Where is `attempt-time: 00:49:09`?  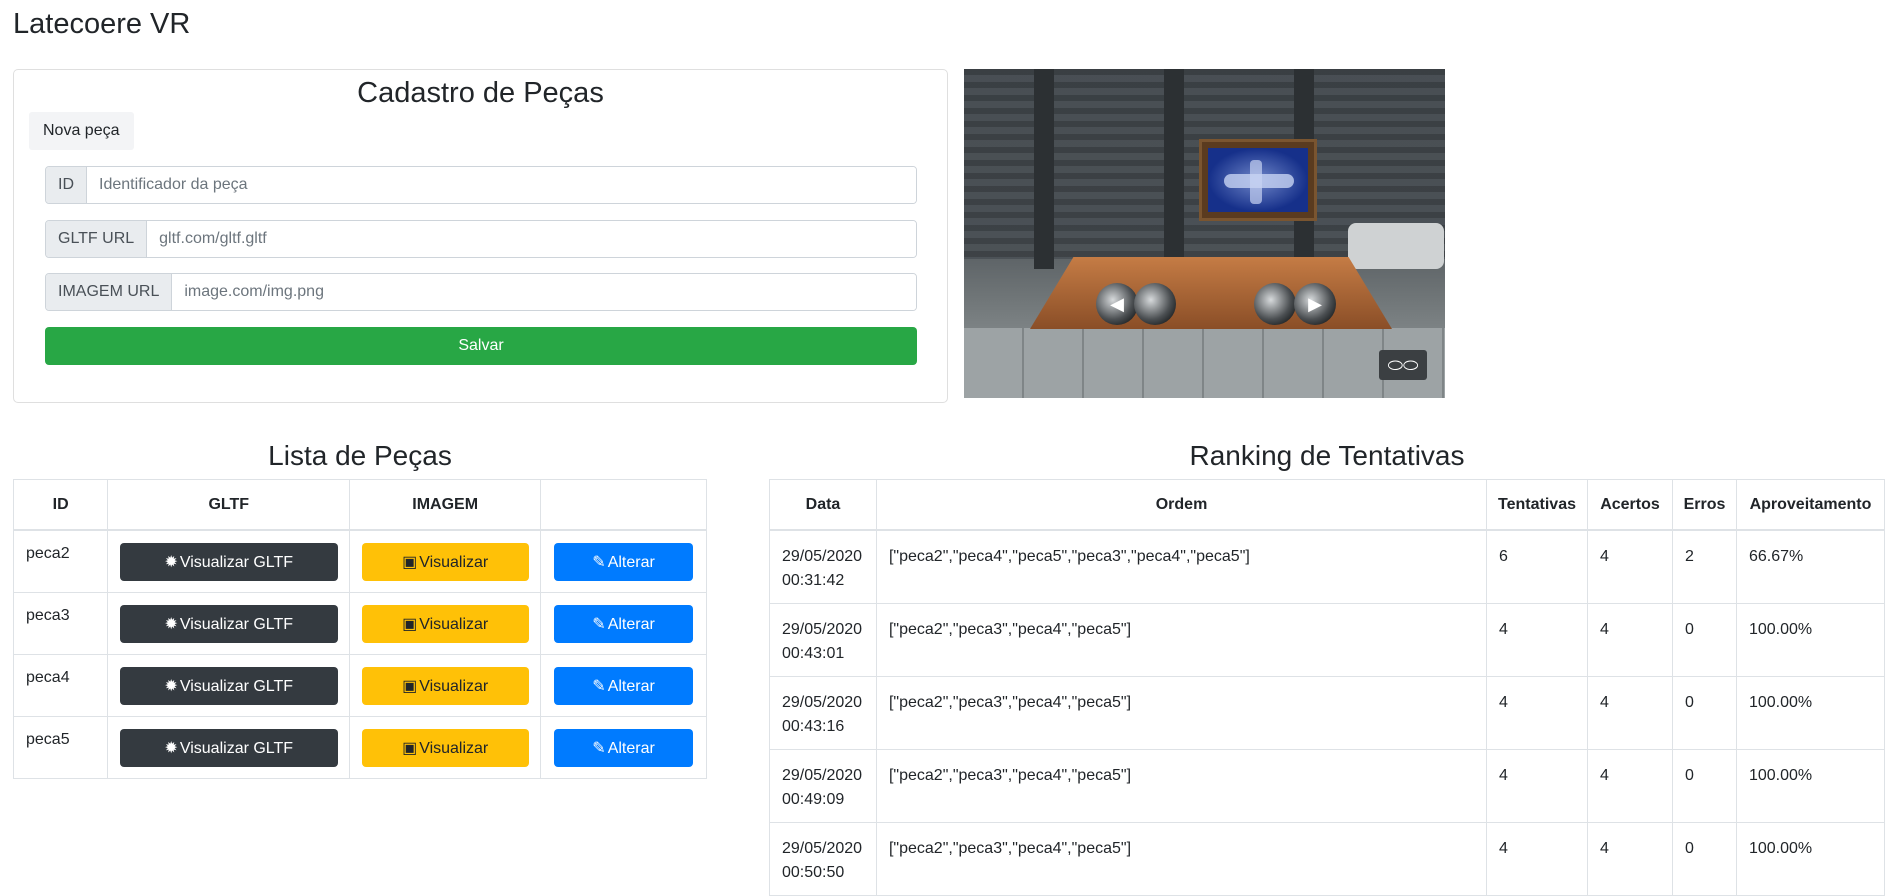 attempt-time: 00:49:09 is located at coordinates (813, 799).